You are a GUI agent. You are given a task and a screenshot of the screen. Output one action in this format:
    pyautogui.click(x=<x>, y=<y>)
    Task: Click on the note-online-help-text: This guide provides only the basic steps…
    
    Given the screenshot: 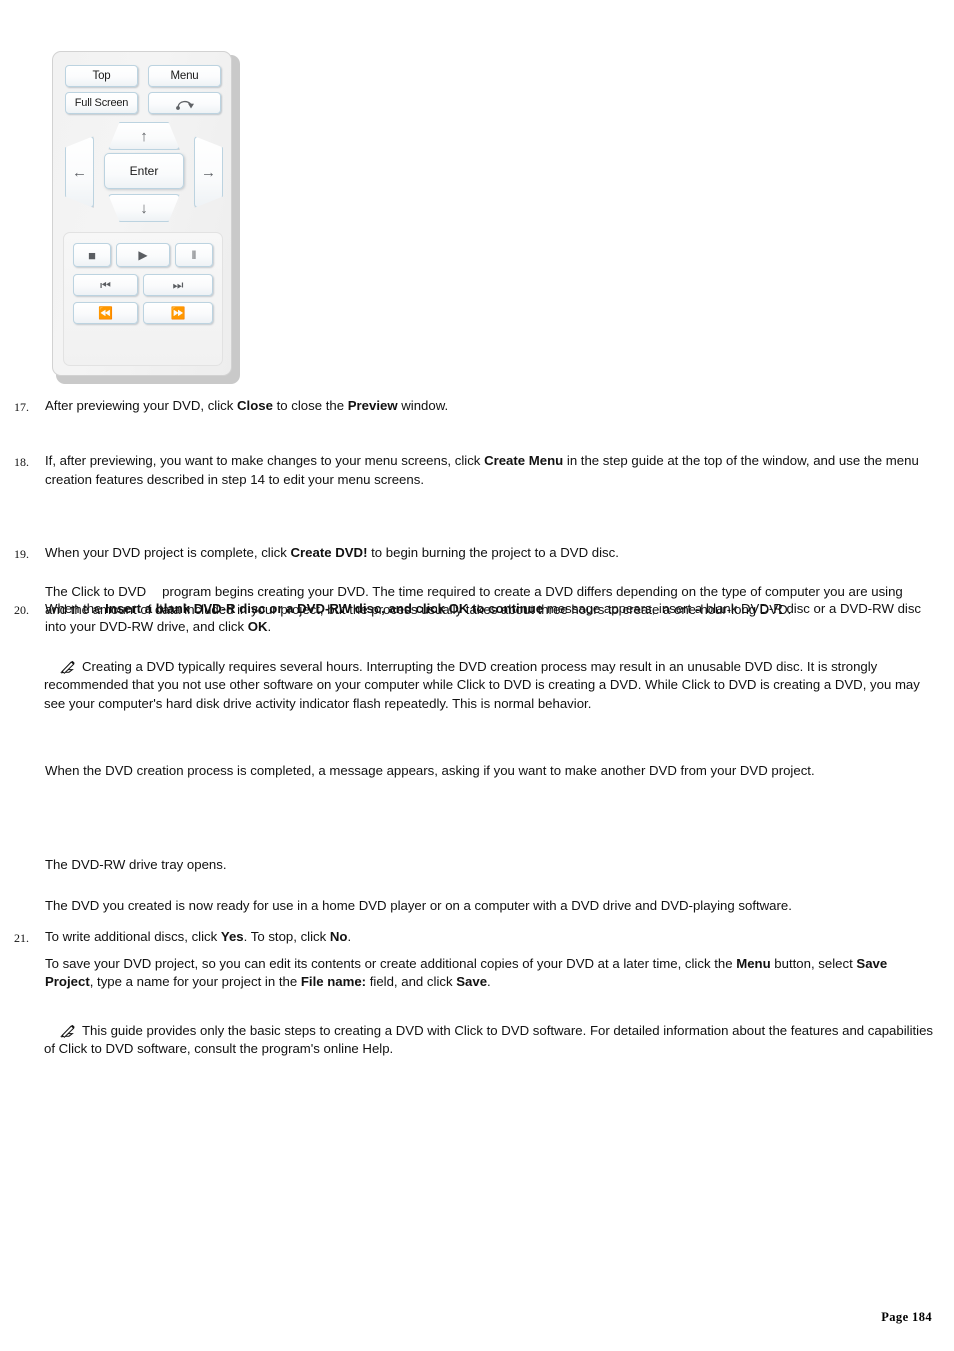 What is the action you would take?
    pyautogui.click(x=489, y=1040)
    